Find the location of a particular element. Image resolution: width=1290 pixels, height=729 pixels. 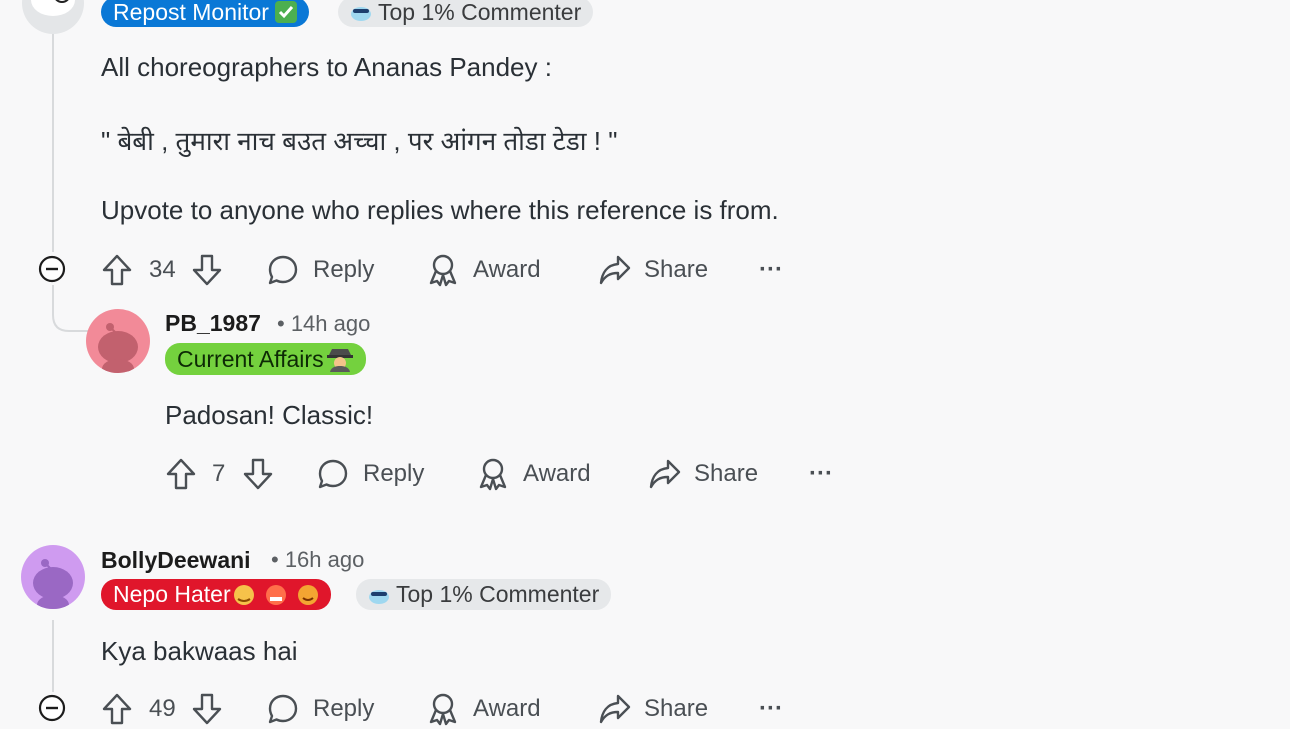

thread-connector-reply1 is located at coordinates (71, 308).